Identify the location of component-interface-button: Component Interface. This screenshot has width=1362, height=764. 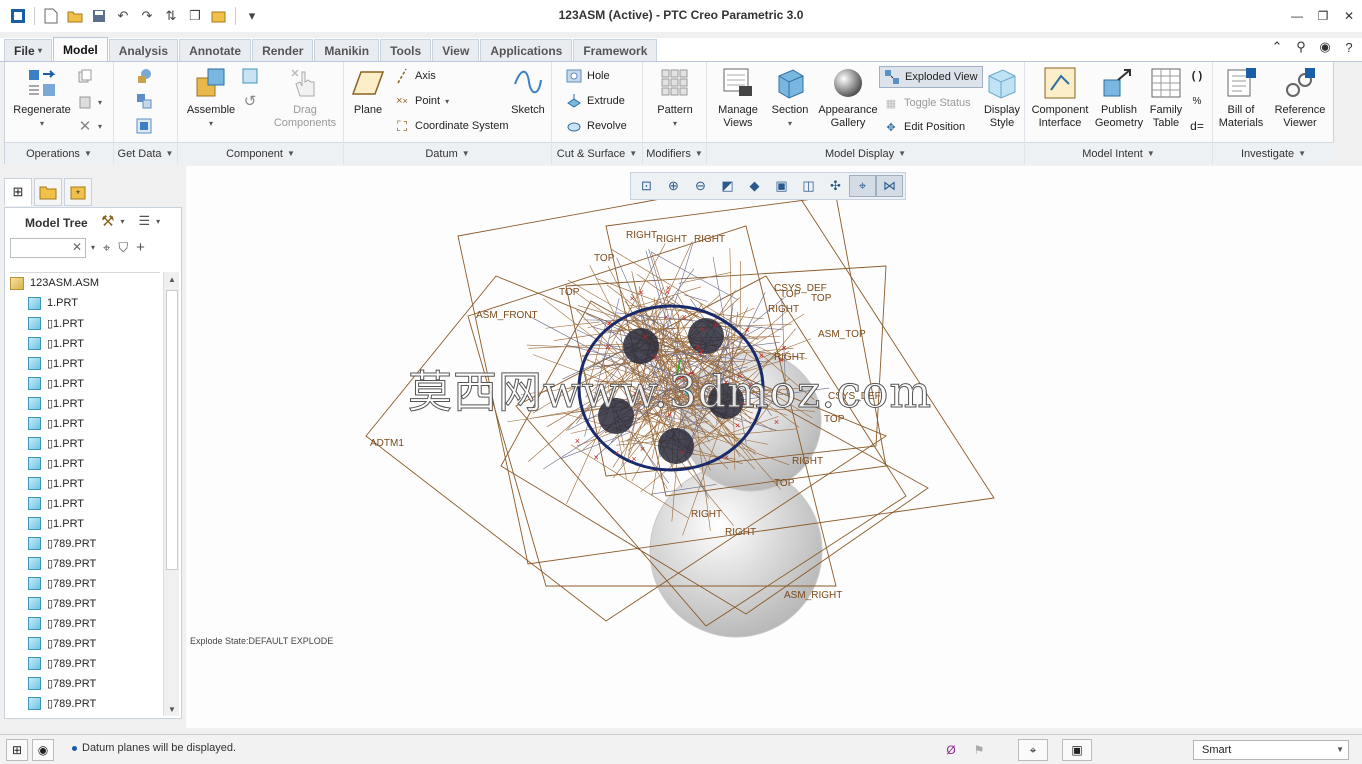
(1060, 98).